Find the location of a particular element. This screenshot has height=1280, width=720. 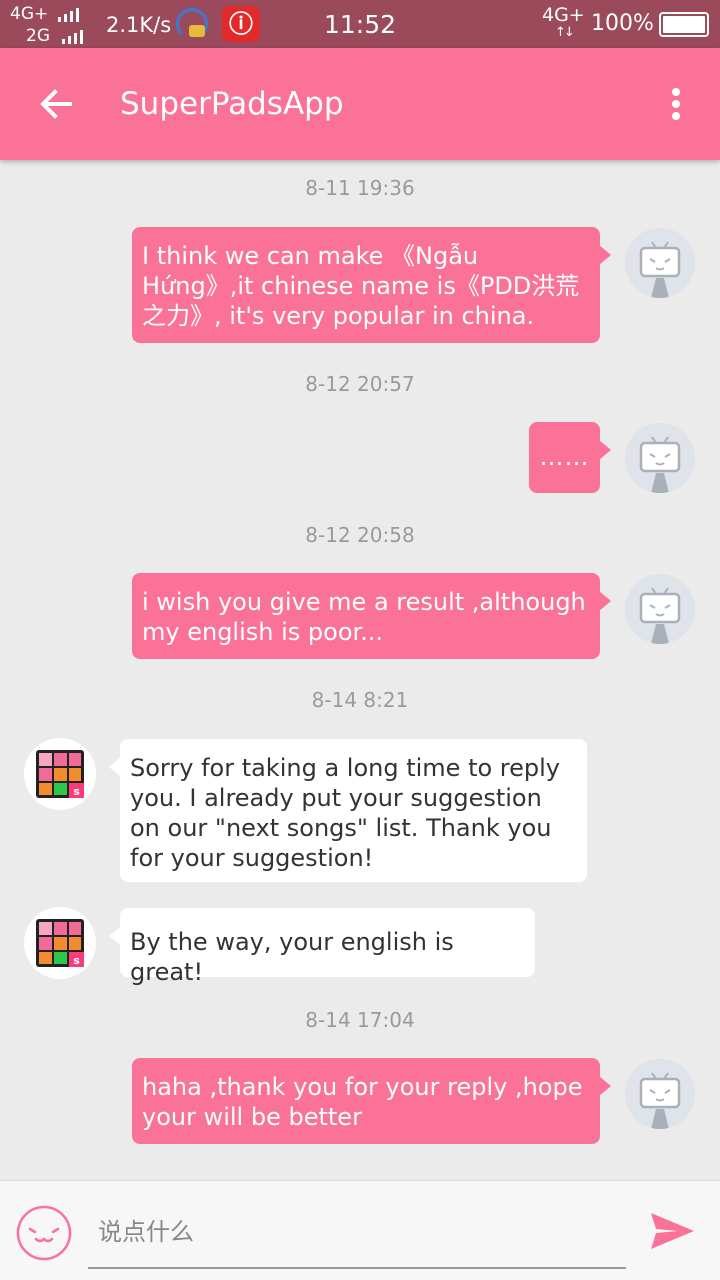

data-arrows-icon: ↑↓ is located at coordinates (565, 32).